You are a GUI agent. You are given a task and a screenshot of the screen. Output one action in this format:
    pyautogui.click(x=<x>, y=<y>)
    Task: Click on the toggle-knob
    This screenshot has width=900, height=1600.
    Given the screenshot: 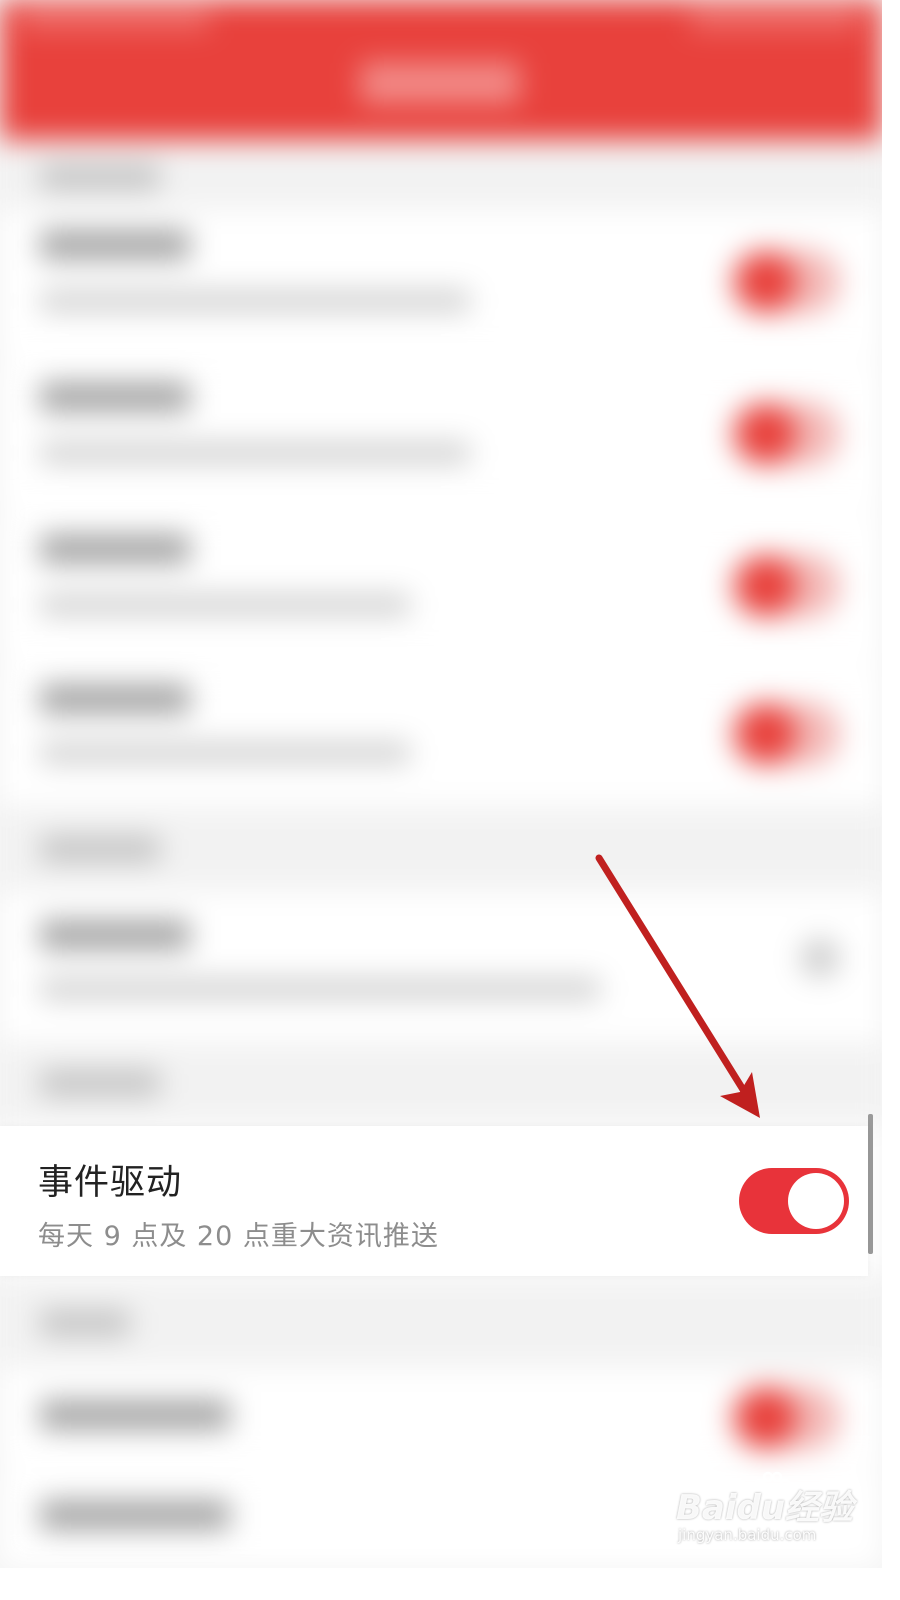 What is the action you would take?
    pyautogui.click(x=816, y=1201)
    